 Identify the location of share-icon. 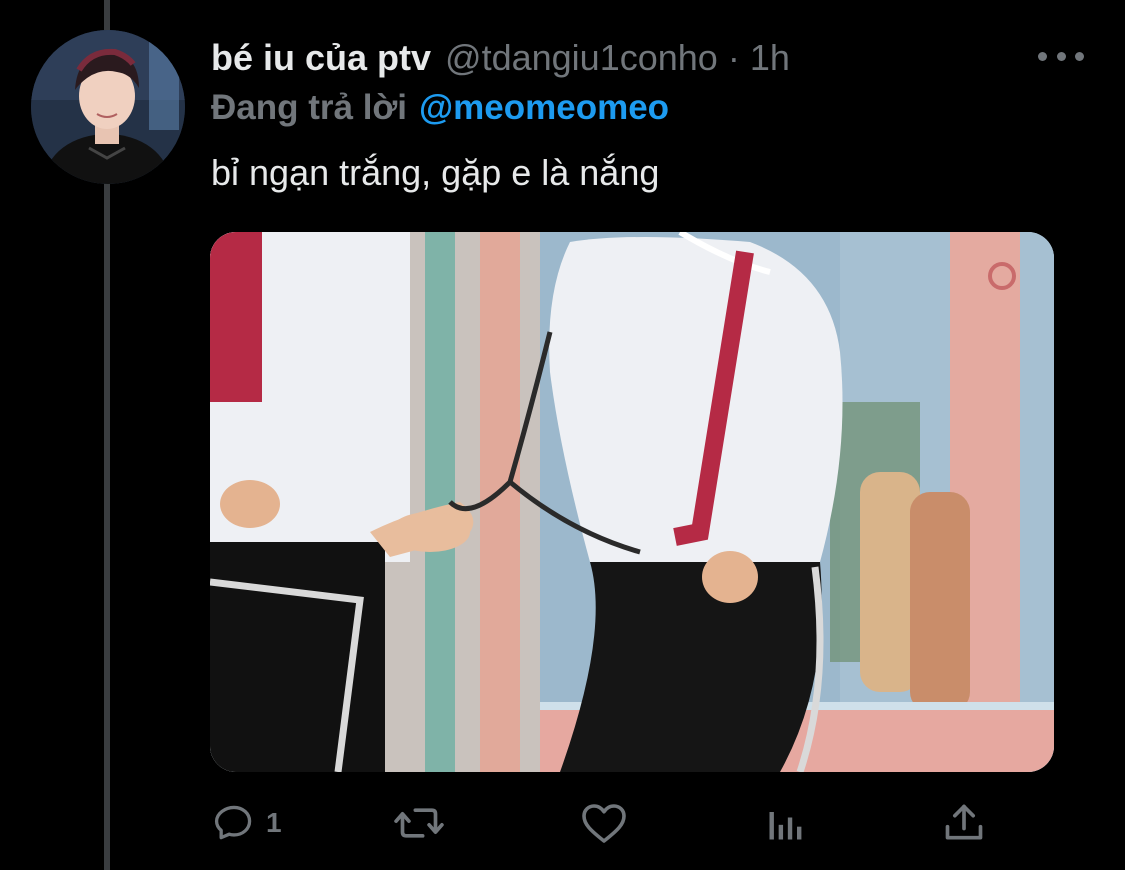
(964, 822).